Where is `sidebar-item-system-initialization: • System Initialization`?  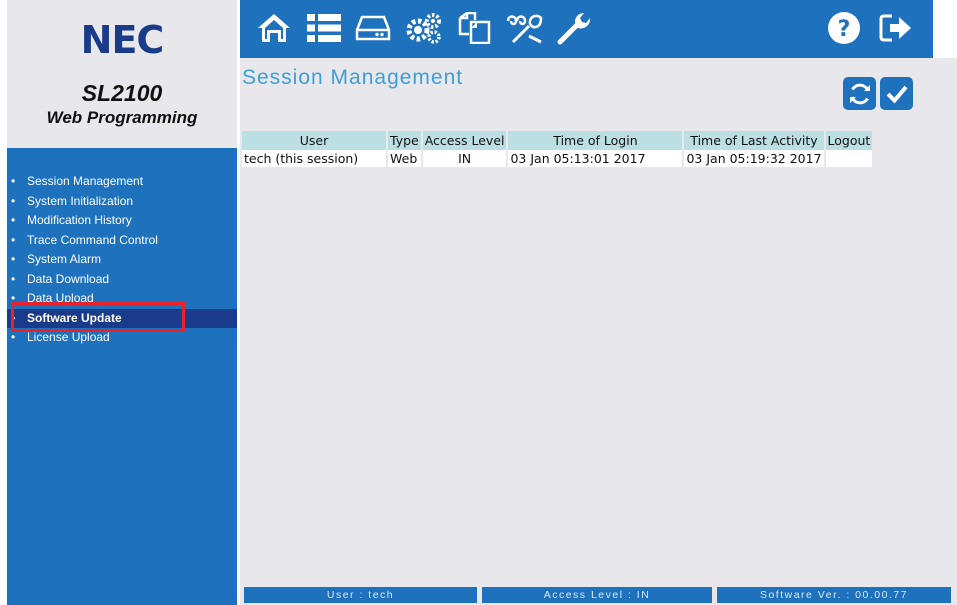 sidebar-item-system-initialization: • System Initialization is located at coordinates (122, 202).